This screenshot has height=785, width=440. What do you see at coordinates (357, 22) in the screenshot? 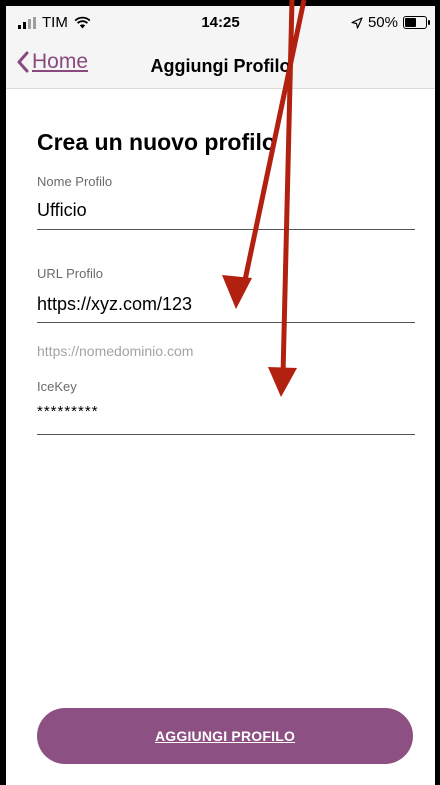
I see `location-icon` at bounding box center [357, 22].